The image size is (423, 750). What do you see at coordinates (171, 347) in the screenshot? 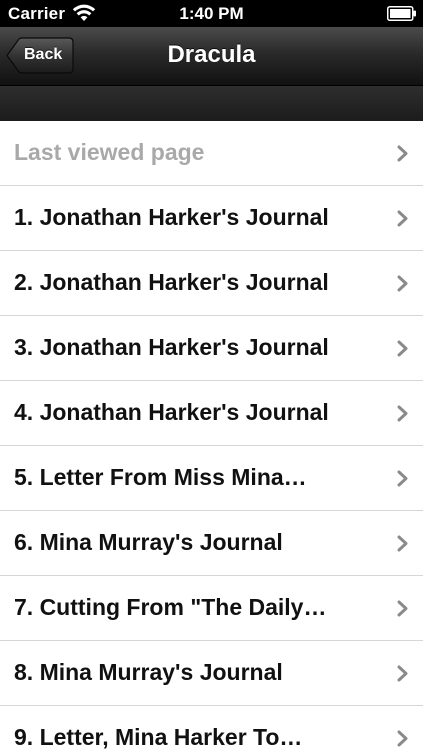
I see `list-item-label: 3. Jonathan Harker's Journal` at bounding box center [171, 347].